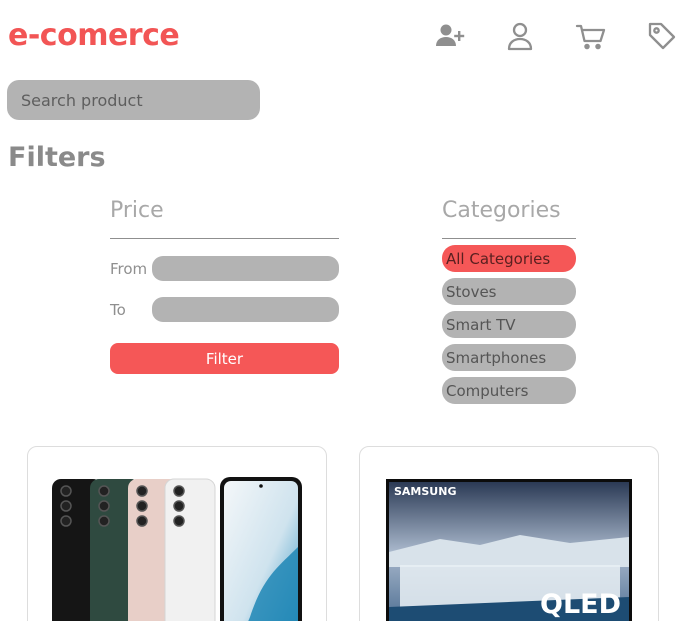 This screenshot has width=695, height=621. I want to click on price-from-label: From, so click(129, 269).